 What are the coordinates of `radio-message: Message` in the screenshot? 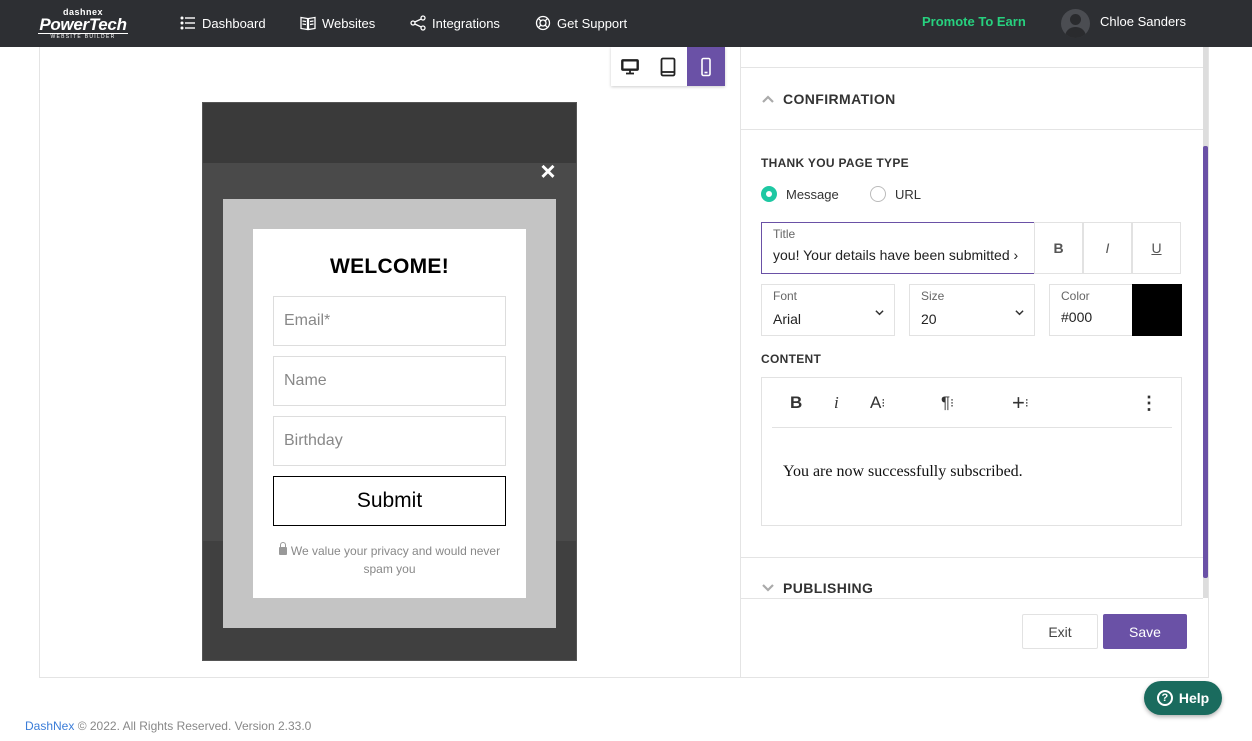 It's located at (800, 194).